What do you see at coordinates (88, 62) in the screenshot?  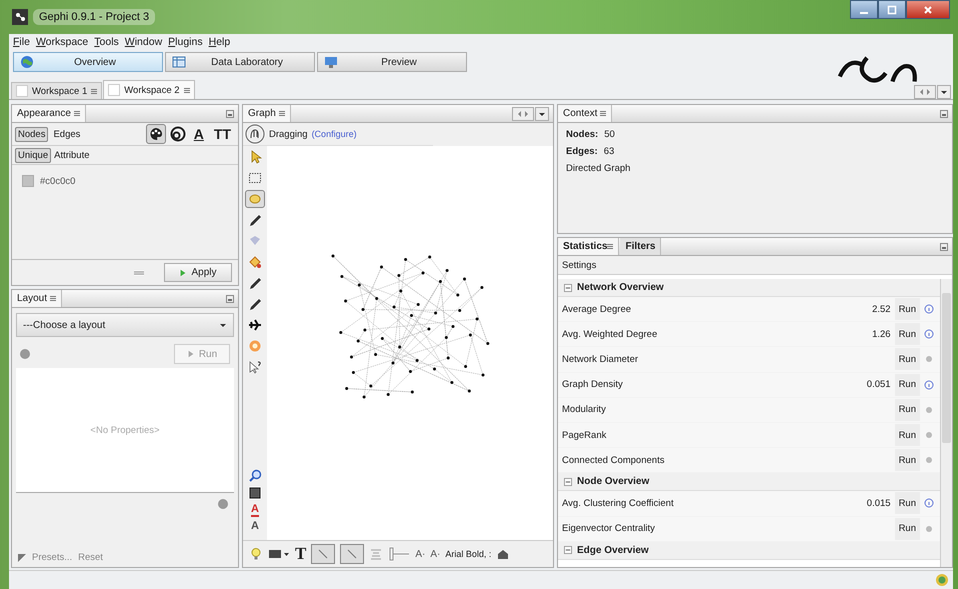 I see `perspective-button: Overview` at bounding box center [88, 62].